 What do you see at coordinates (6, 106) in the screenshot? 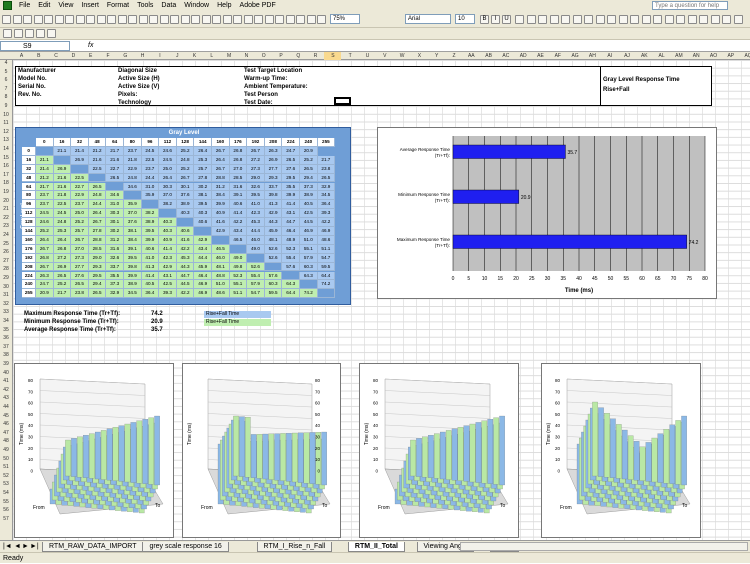
I see `row-header: 9` at bounding box center [6, 106].